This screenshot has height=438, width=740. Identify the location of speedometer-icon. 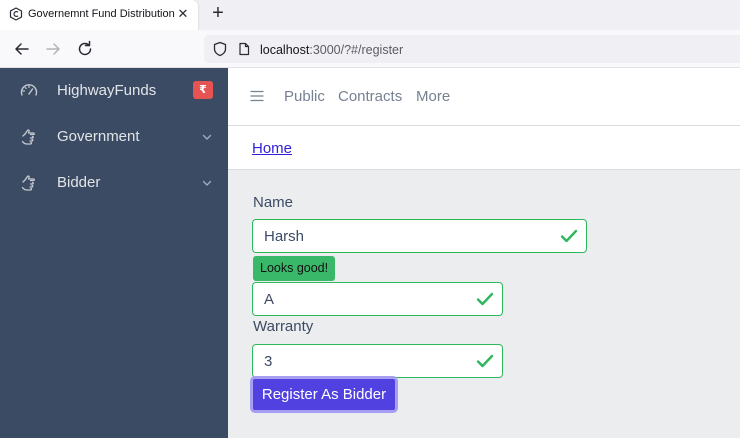
(29, 90).